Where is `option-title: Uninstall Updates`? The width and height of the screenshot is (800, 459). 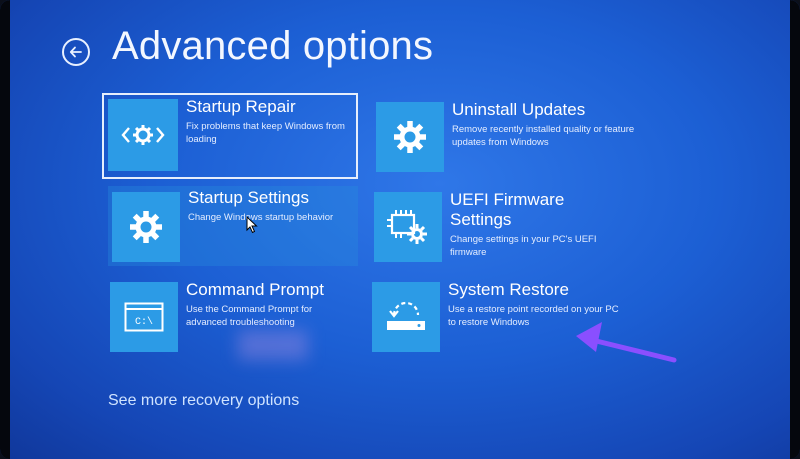 option-title: Uninstall Updates is located at coordinates (519, 109).